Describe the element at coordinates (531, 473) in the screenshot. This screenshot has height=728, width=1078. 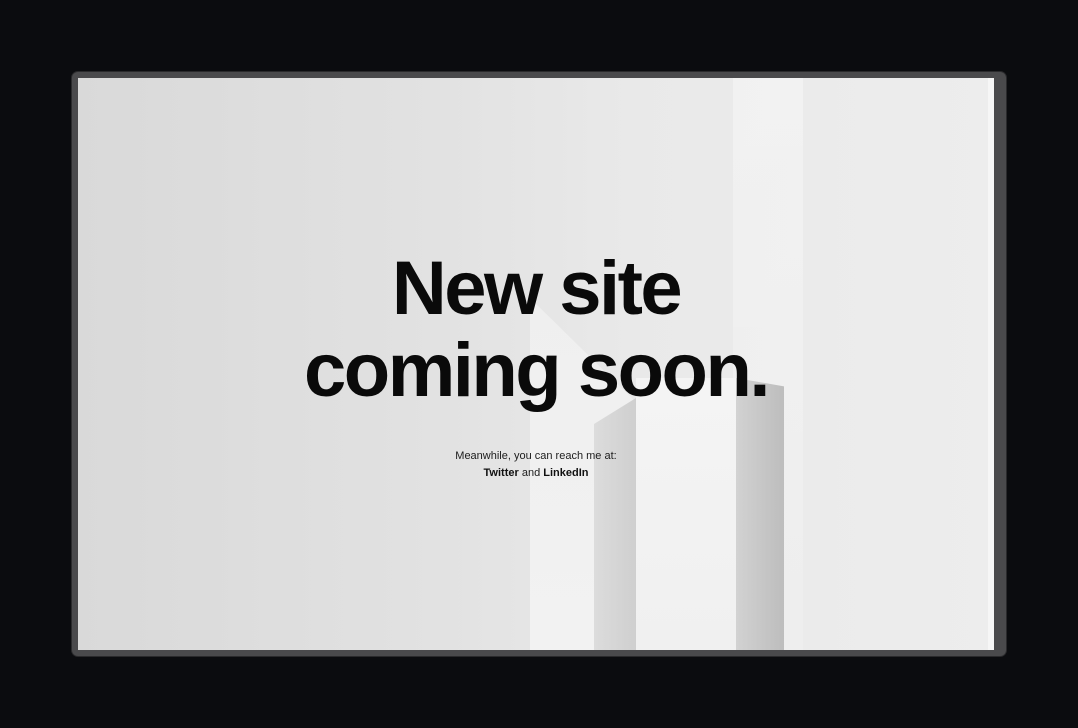
I see `links-separator: and` at that location.